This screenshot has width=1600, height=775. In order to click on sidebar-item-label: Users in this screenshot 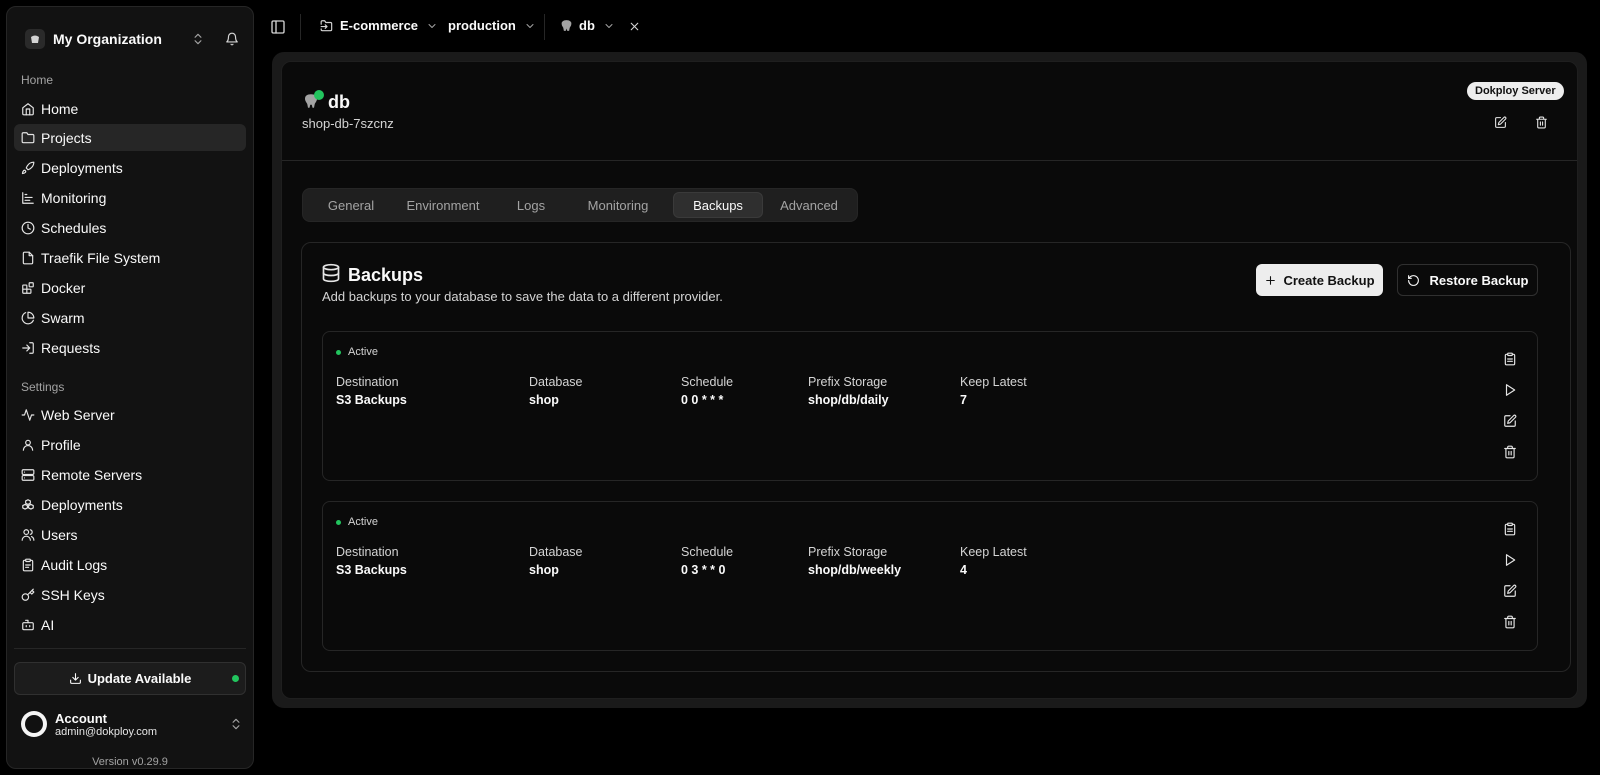, I will do `click(59, 534)`.